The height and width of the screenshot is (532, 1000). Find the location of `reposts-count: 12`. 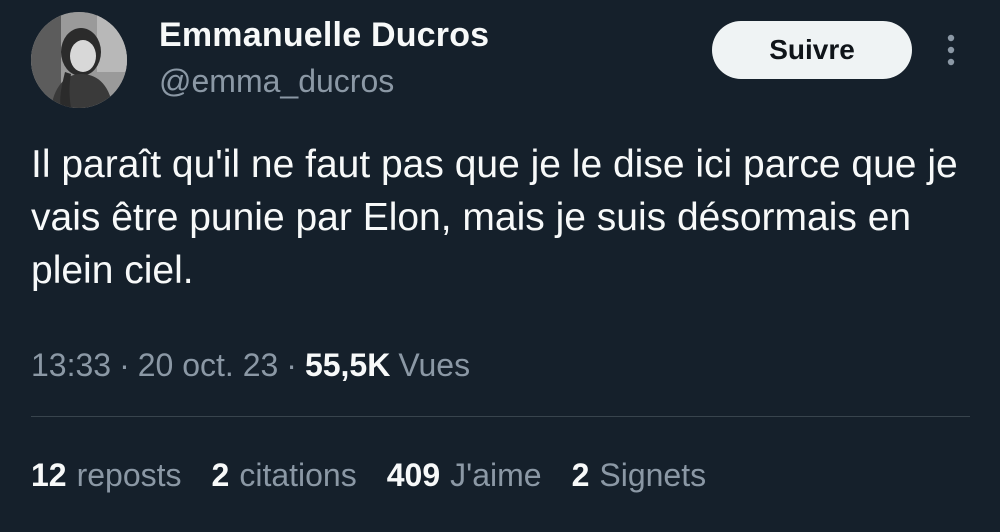

reposts-count: 12 is located at coordinates (49, 475).